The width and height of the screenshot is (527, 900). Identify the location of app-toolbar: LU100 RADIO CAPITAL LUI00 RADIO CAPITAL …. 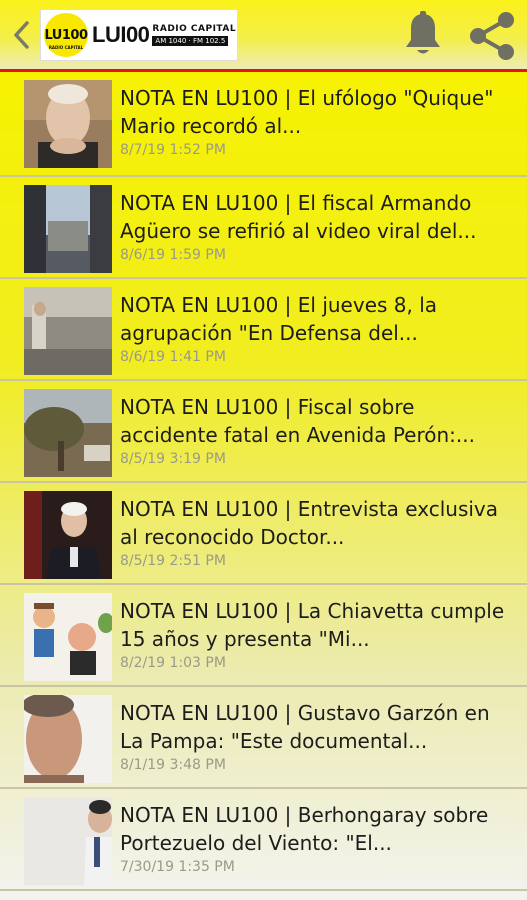
(263, 36).